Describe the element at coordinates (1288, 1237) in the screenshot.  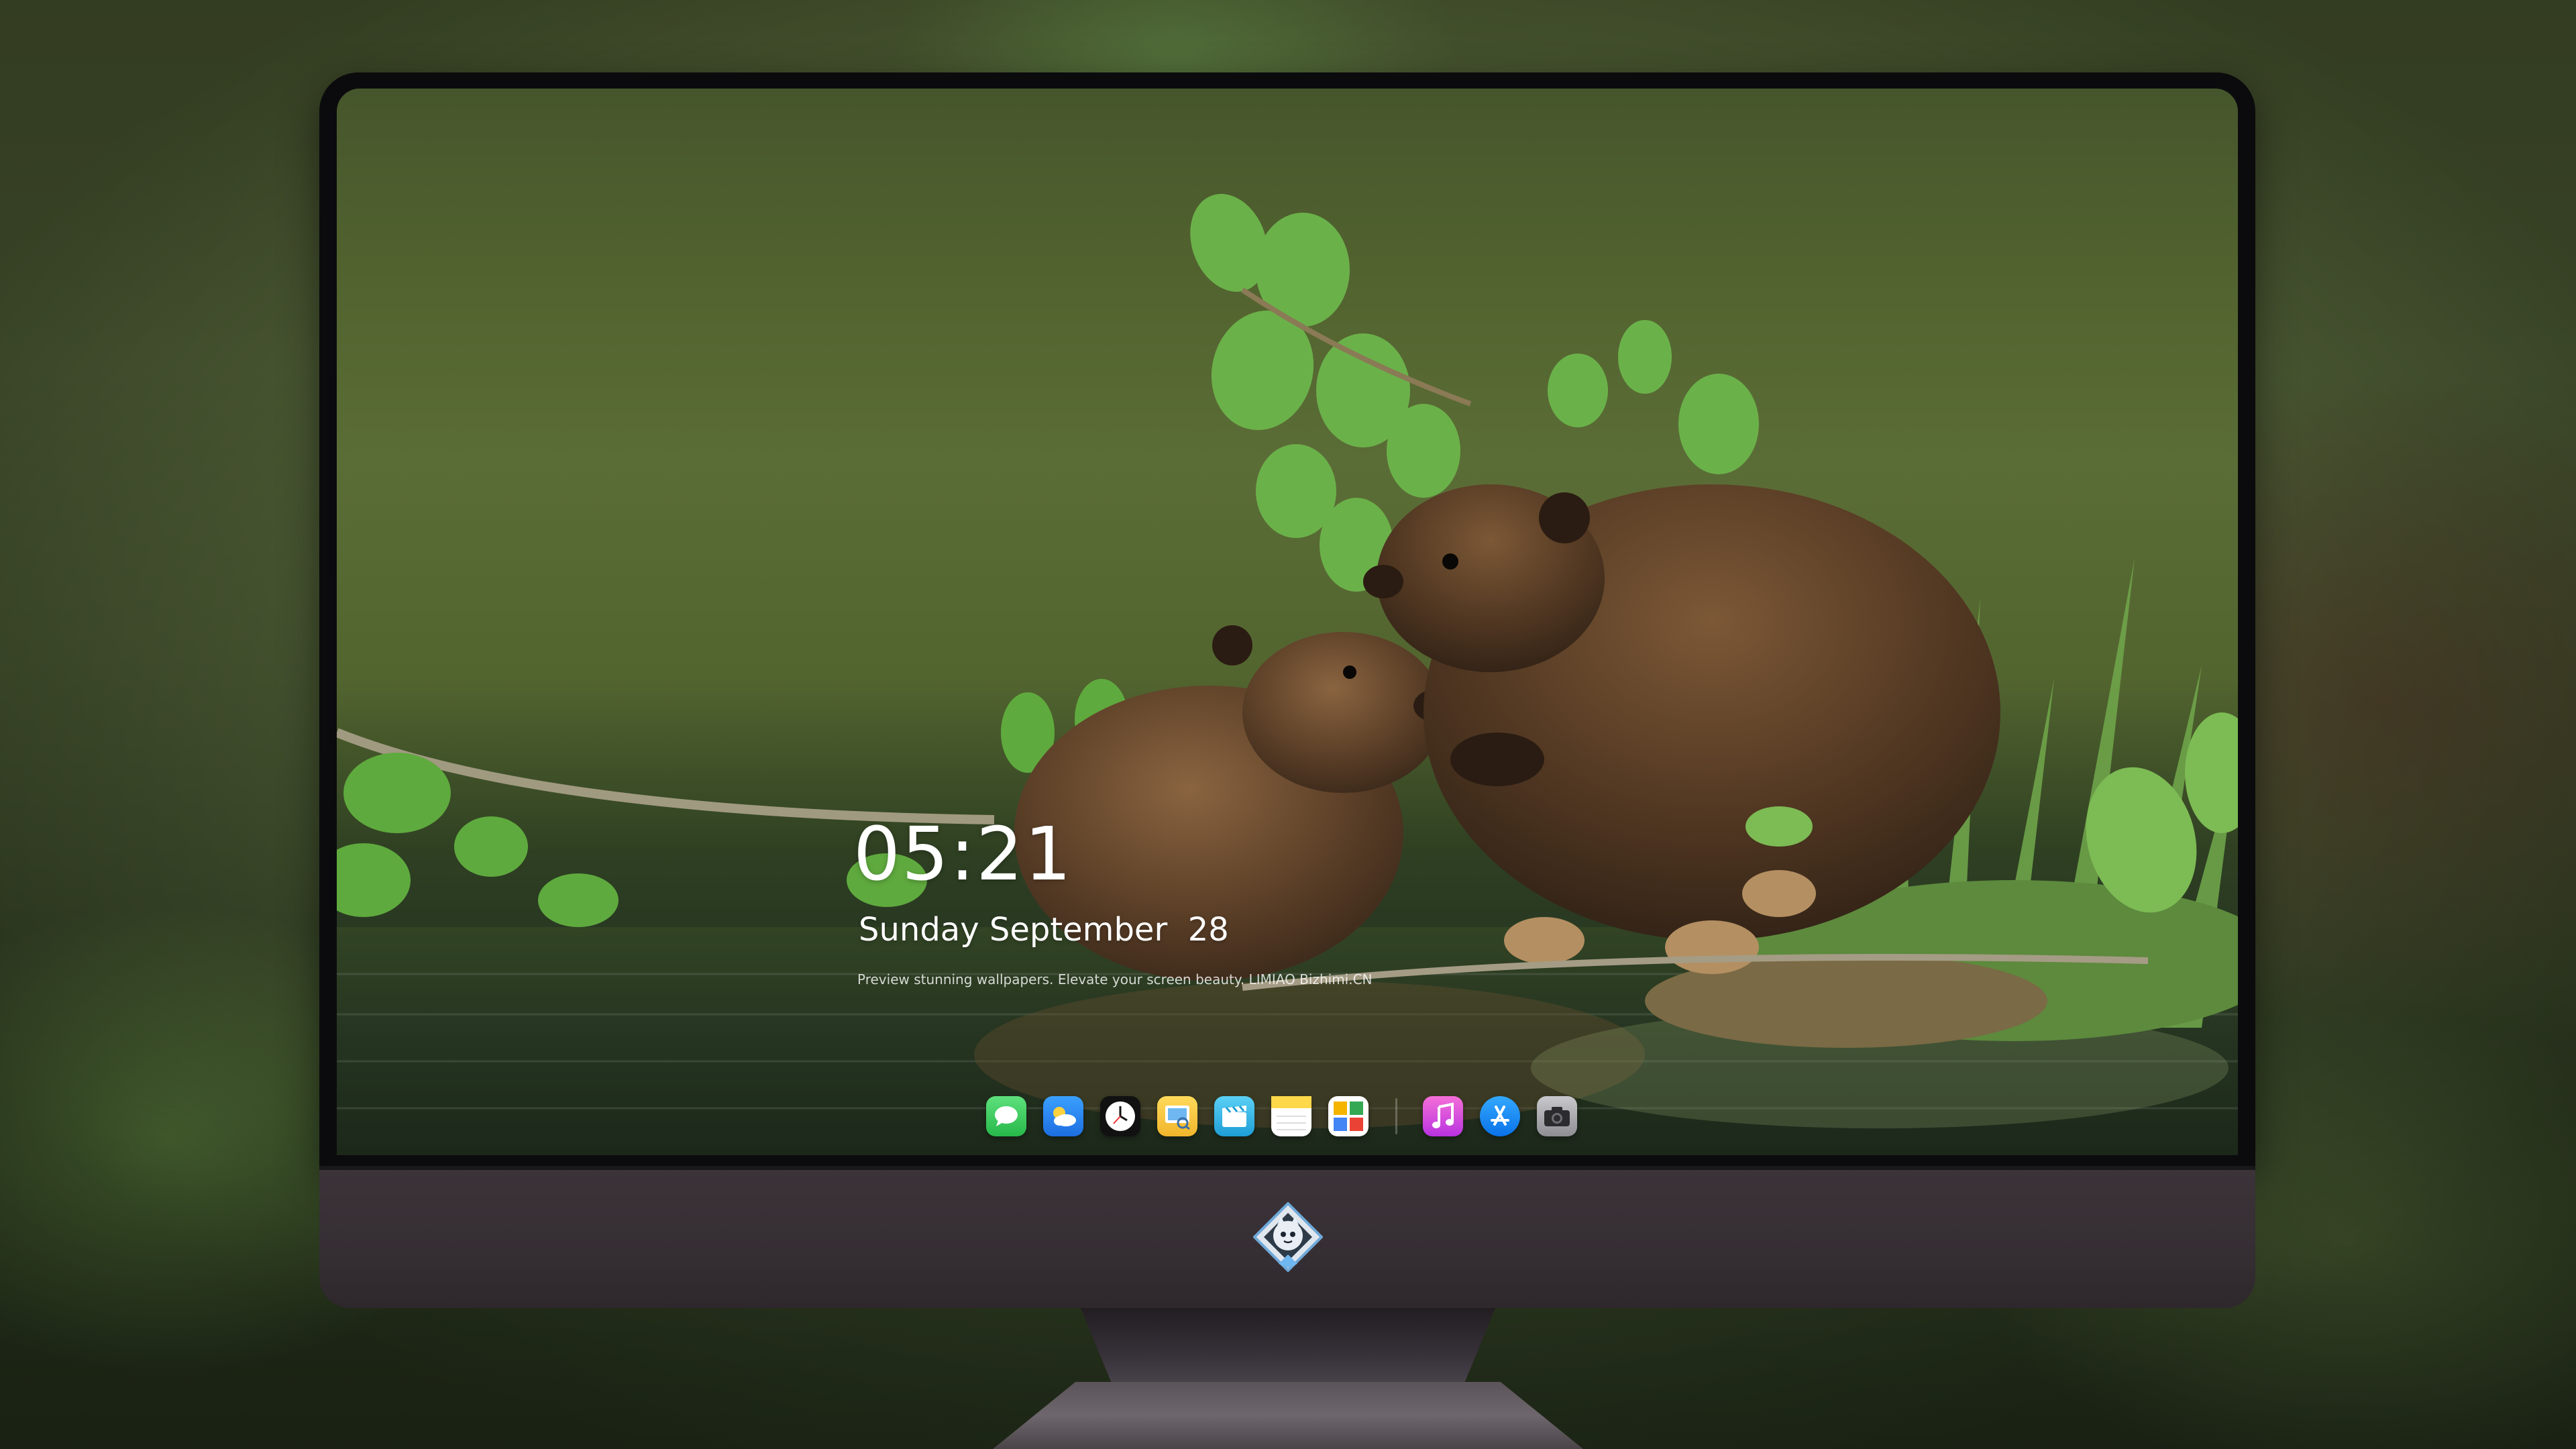
I see `brand-logo-icon` at that location.